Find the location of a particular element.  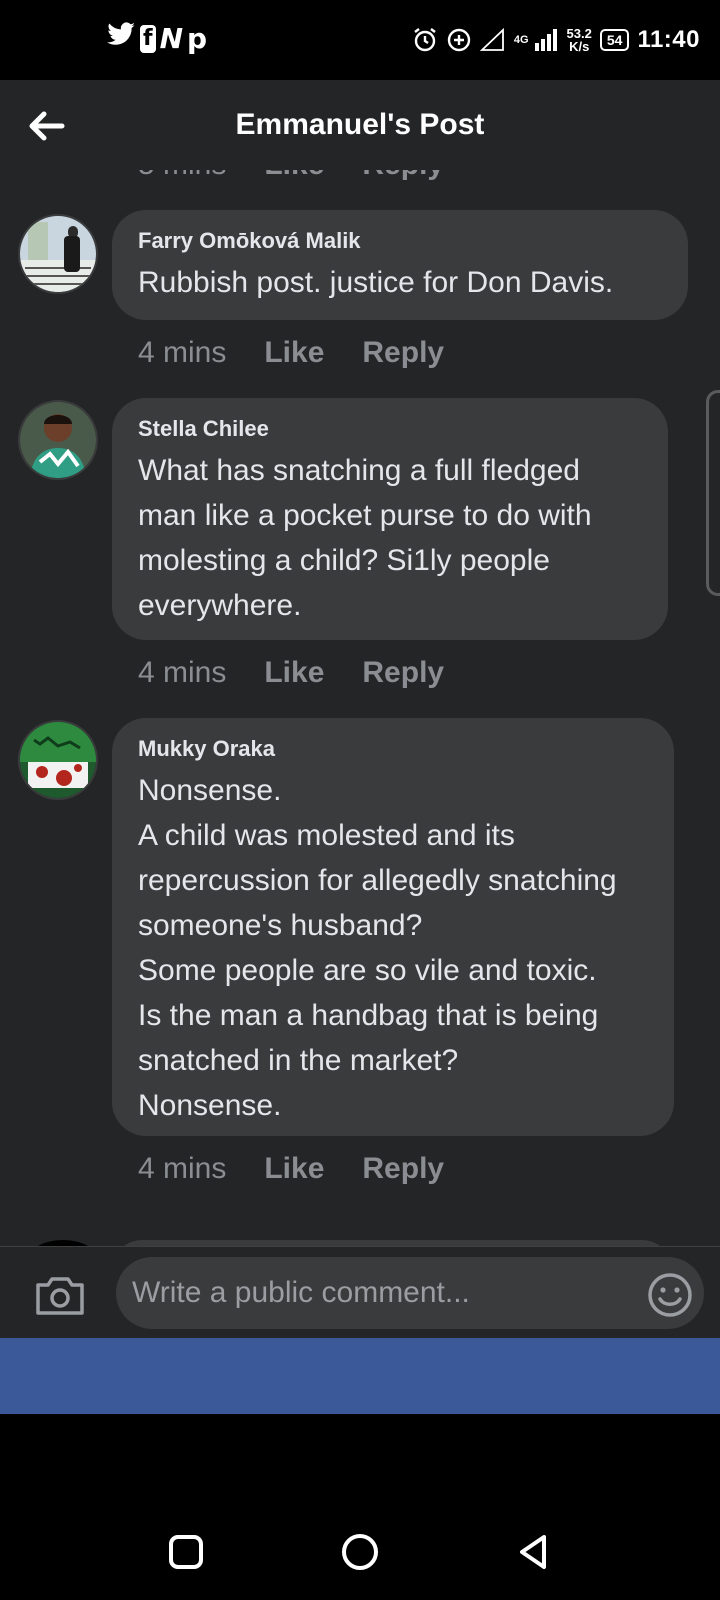

comment-author: Mukky Oraka is located at coordinates (393, 749).